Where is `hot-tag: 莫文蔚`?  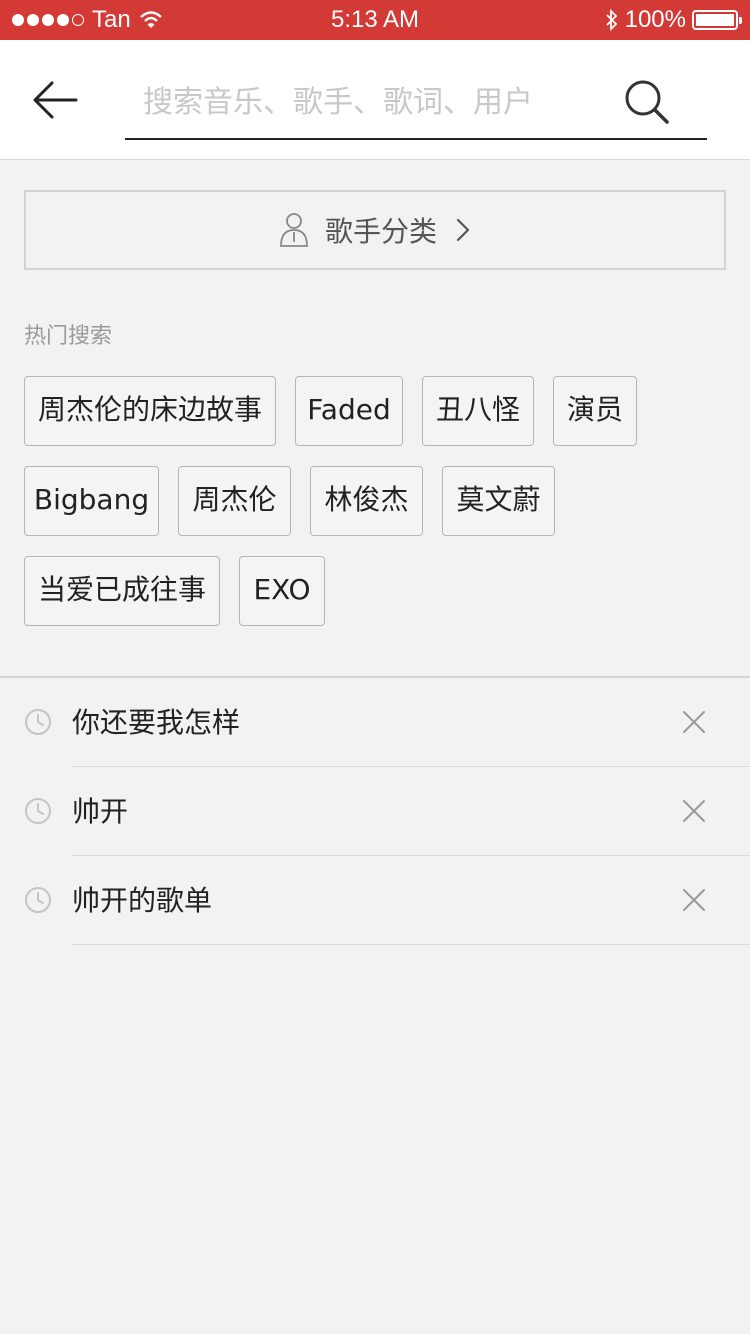
hot-tag: 莫文蔚 is located at coordinates (498, 501).